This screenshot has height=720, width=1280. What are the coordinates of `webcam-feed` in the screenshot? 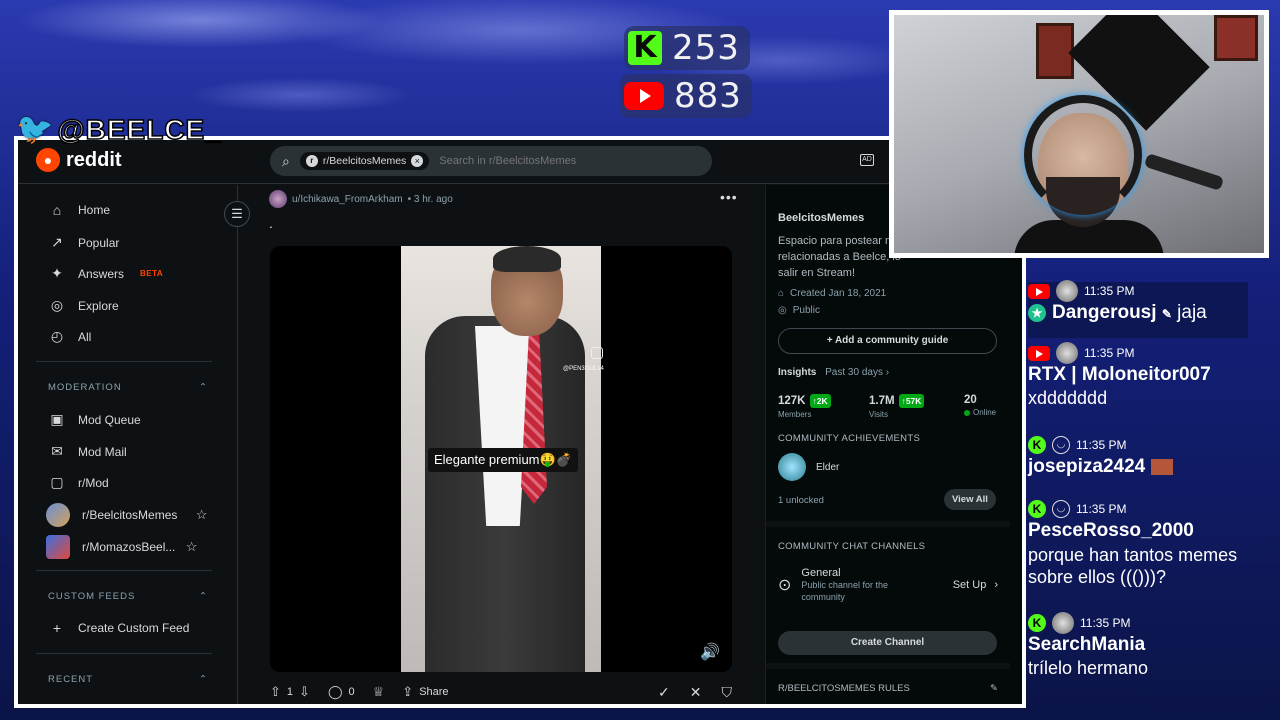 It's located at (1079, 134).